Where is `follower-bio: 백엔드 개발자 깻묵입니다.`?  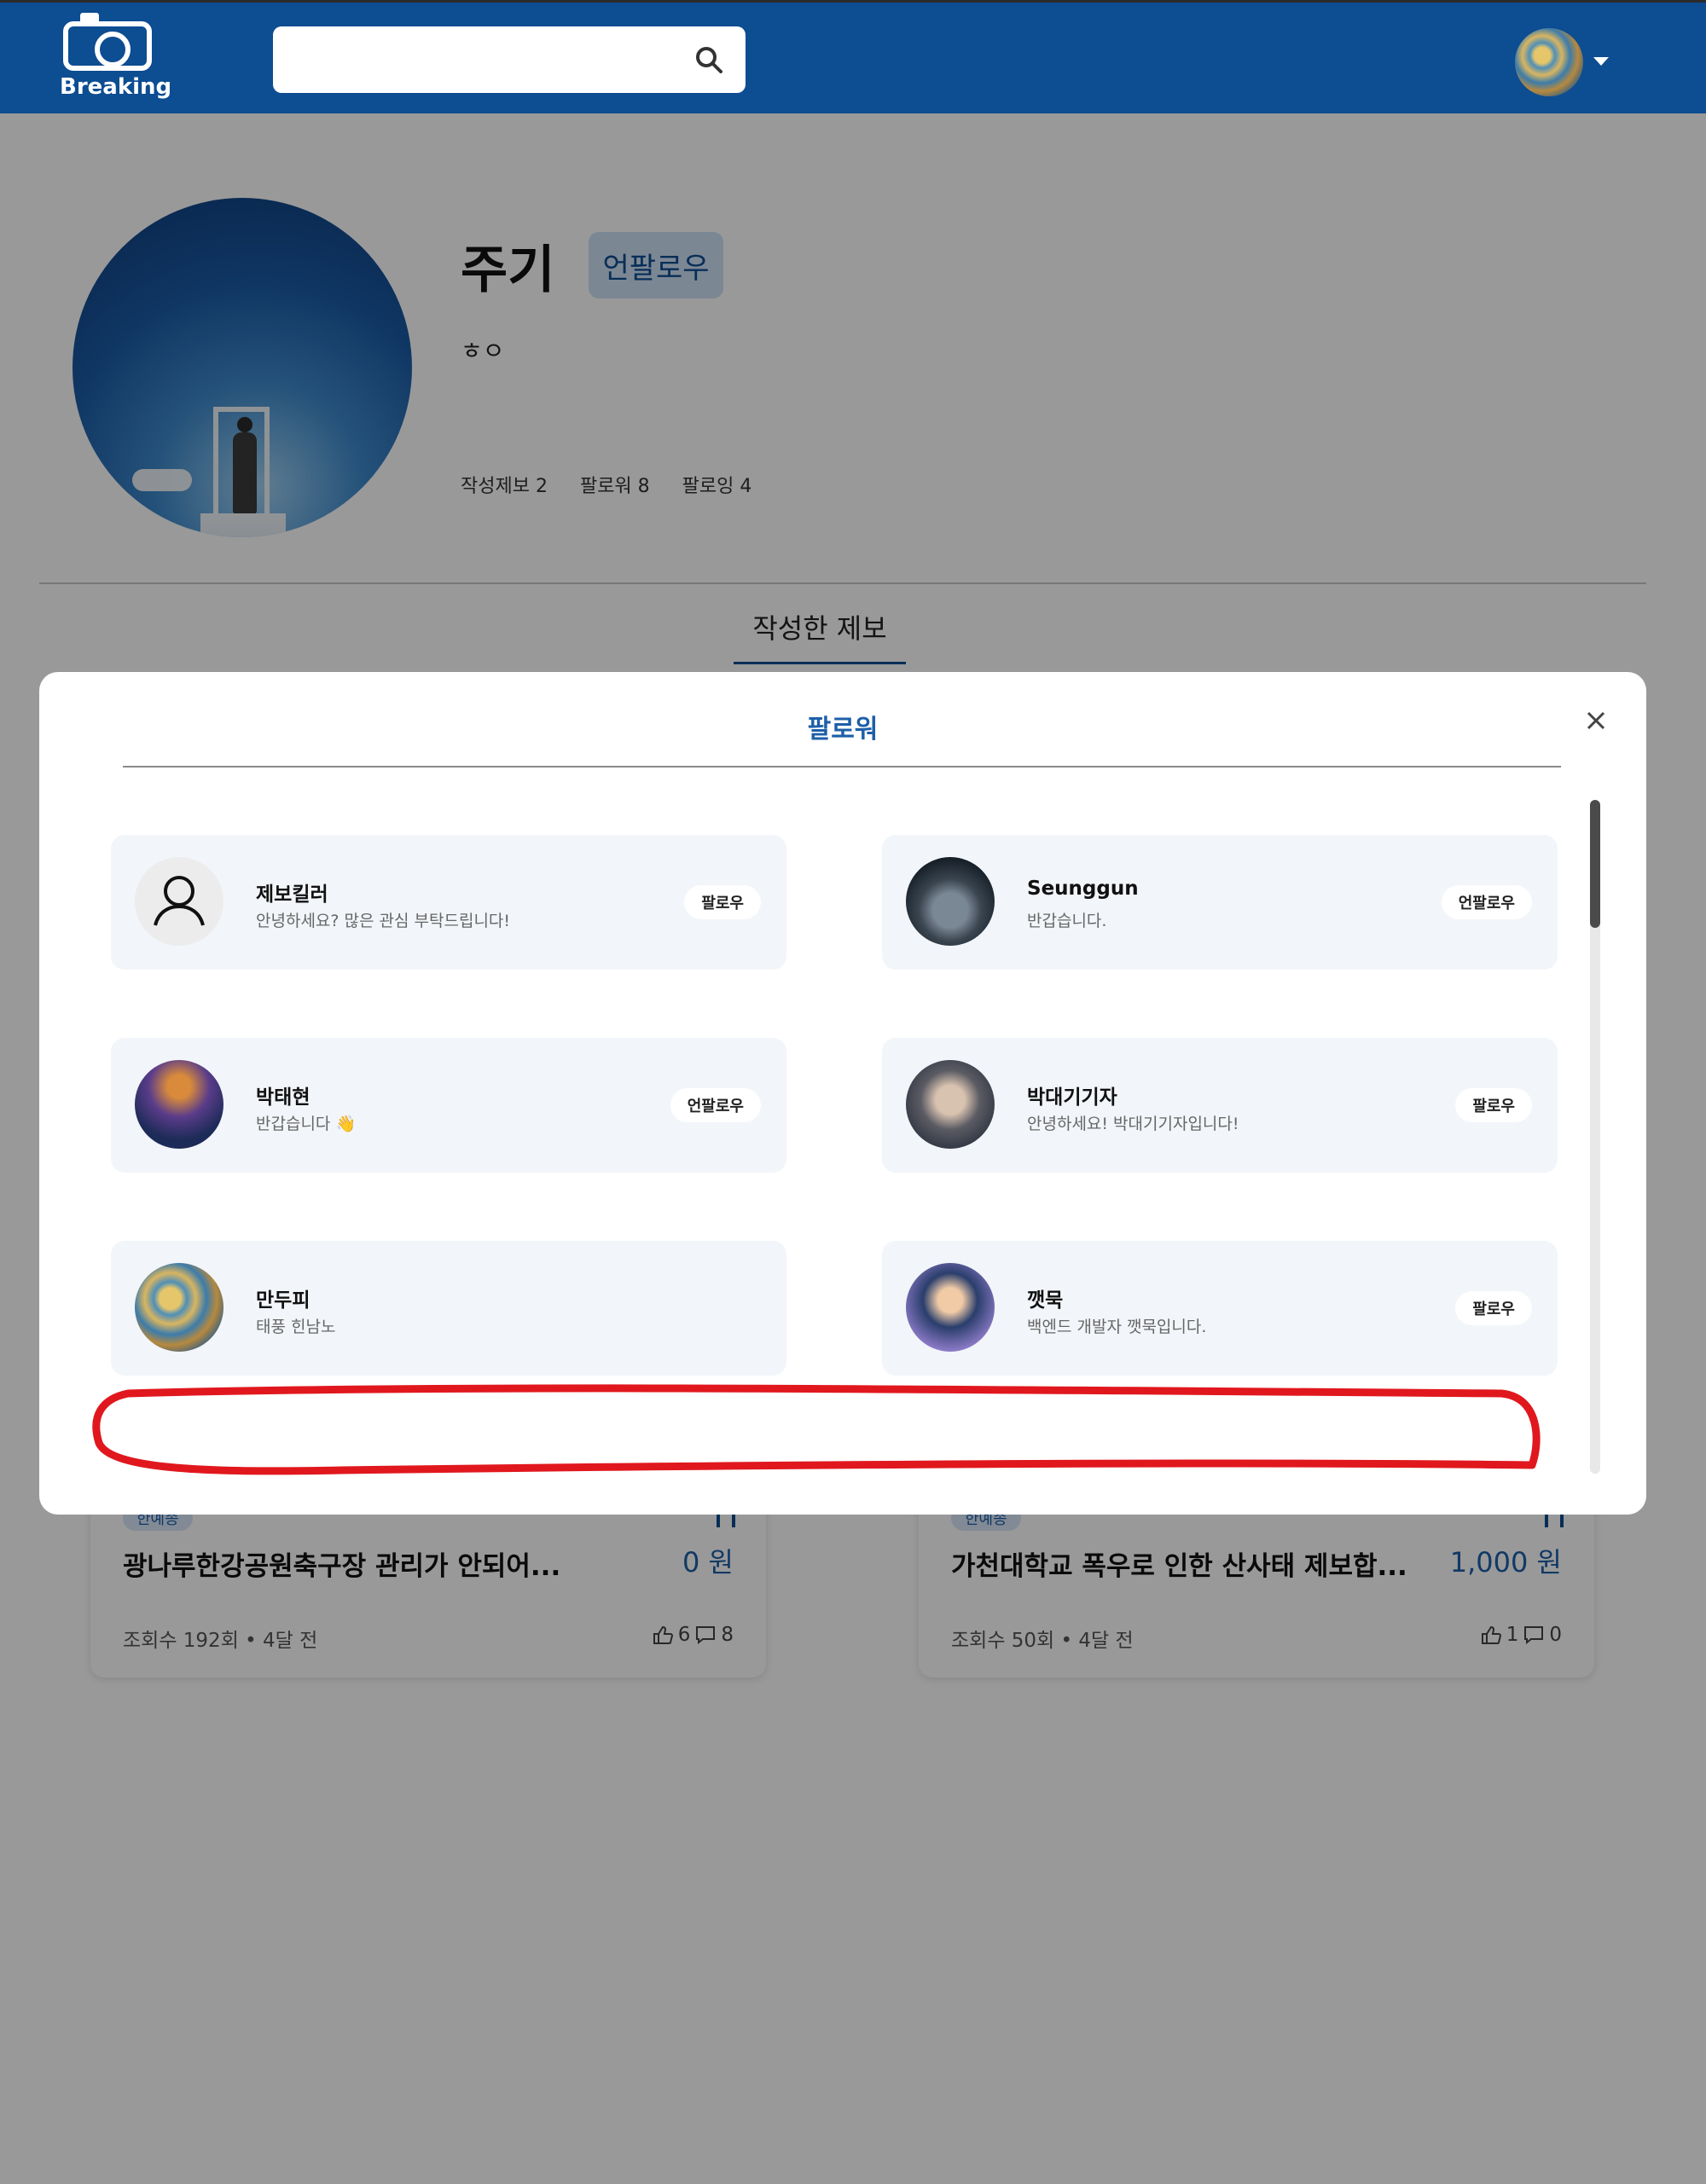
follower-bio: 백엔드 개발자 깻묵입니다. is located at coordinates (1117, 1327).